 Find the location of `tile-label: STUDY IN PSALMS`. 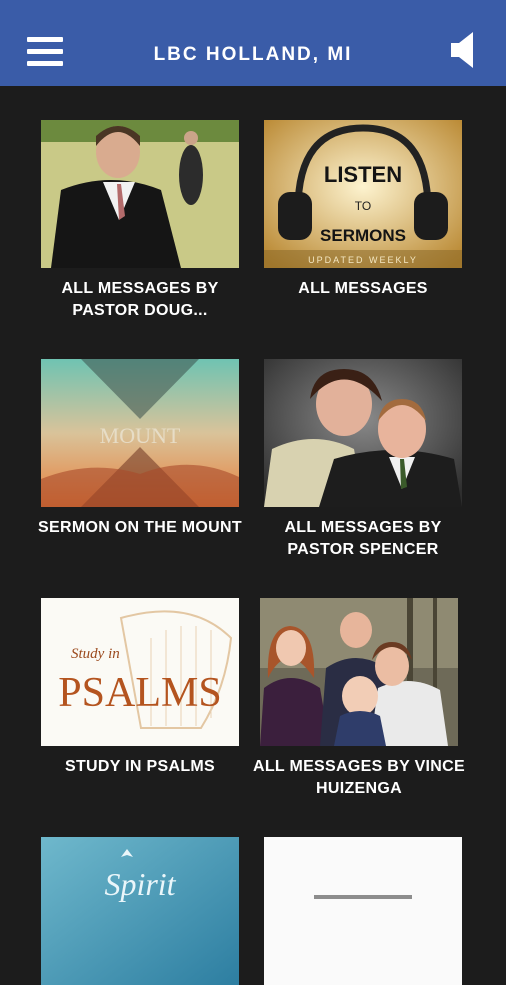

tile-label: STUDY IN PSALMS is located at coordinates (140, 766).